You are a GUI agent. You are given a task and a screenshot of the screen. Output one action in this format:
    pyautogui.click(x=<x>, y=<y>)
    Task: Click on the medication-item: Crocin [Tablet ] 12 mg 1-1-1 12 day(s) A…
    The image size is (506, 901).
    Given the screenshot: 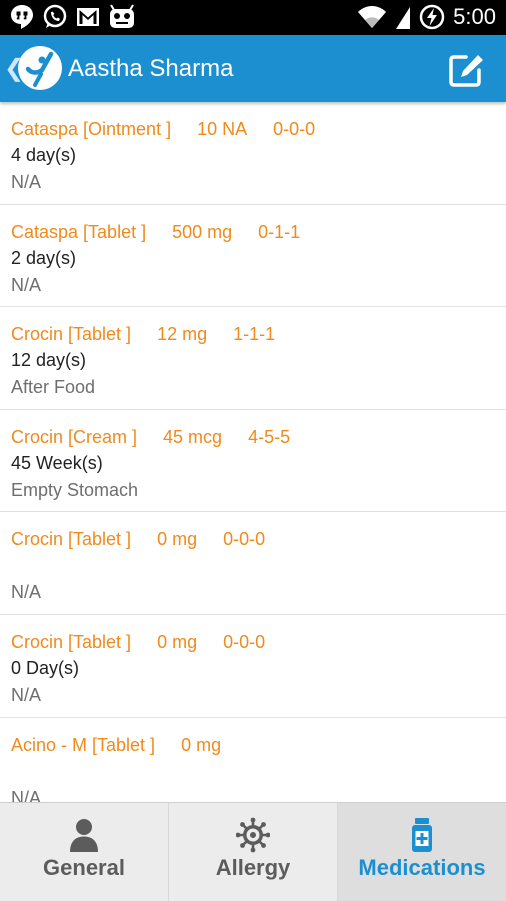 What is the action you would take?
    pyautogui.click(x=253, y=358)
    